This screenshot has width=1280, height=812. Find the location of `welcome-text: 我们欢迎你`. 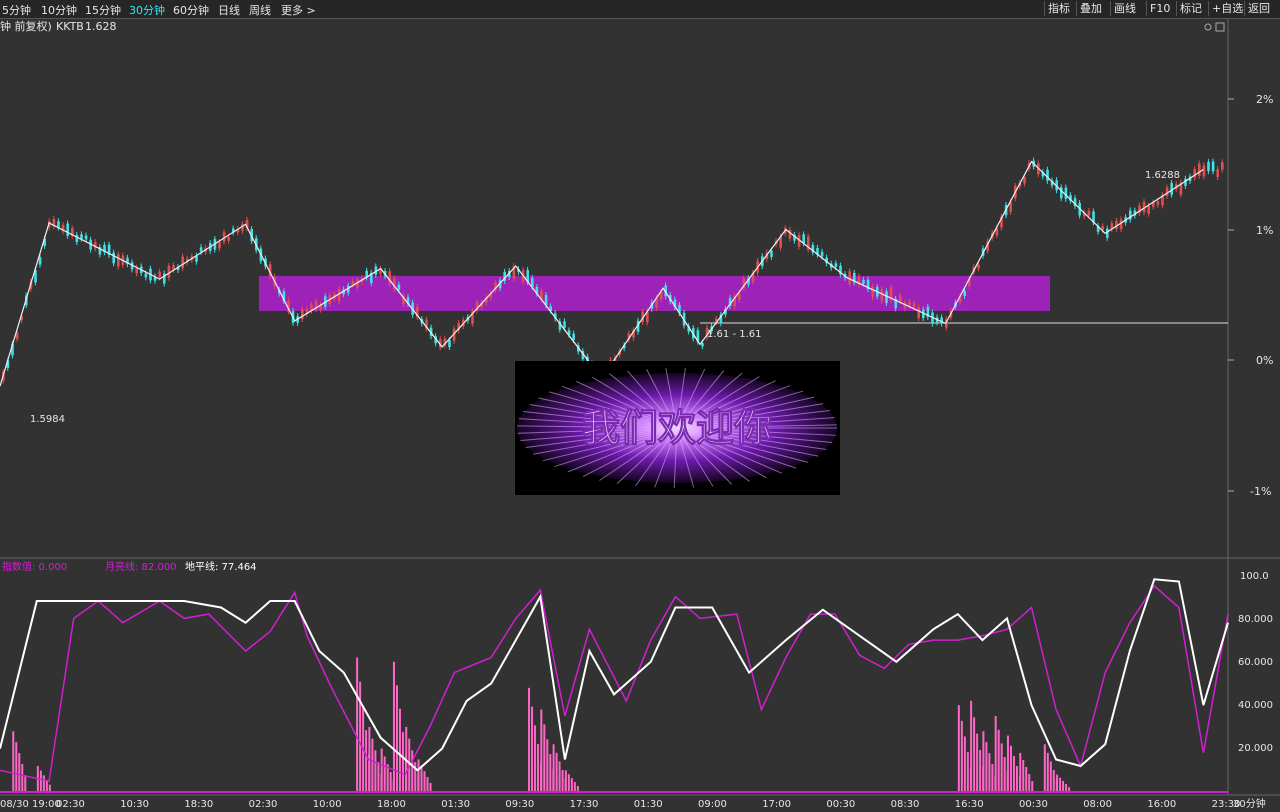

welcome-text: 我们欢迎你 is located at coordinates (677, 428).